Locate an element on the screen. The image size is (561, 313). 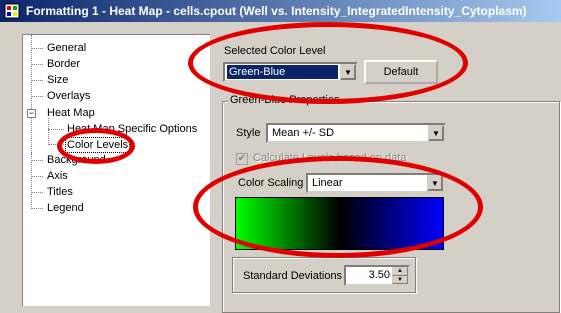
tree-item-color-levels: Color Levels is located at coordinates (98, 145).